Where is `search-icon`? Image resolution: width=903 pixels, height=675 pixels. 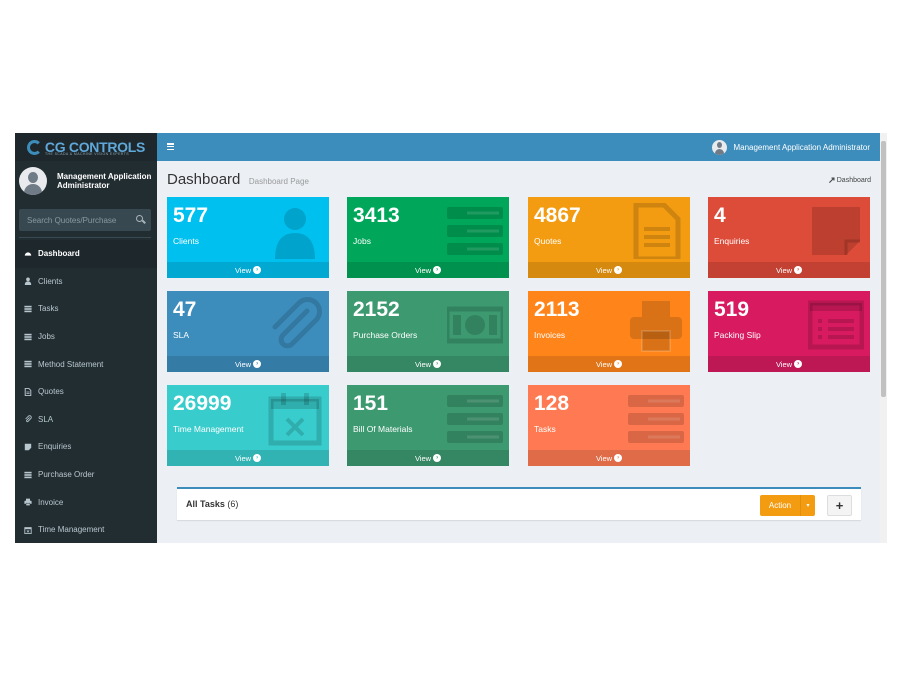 search-icon is located at coordinates (139, 218).